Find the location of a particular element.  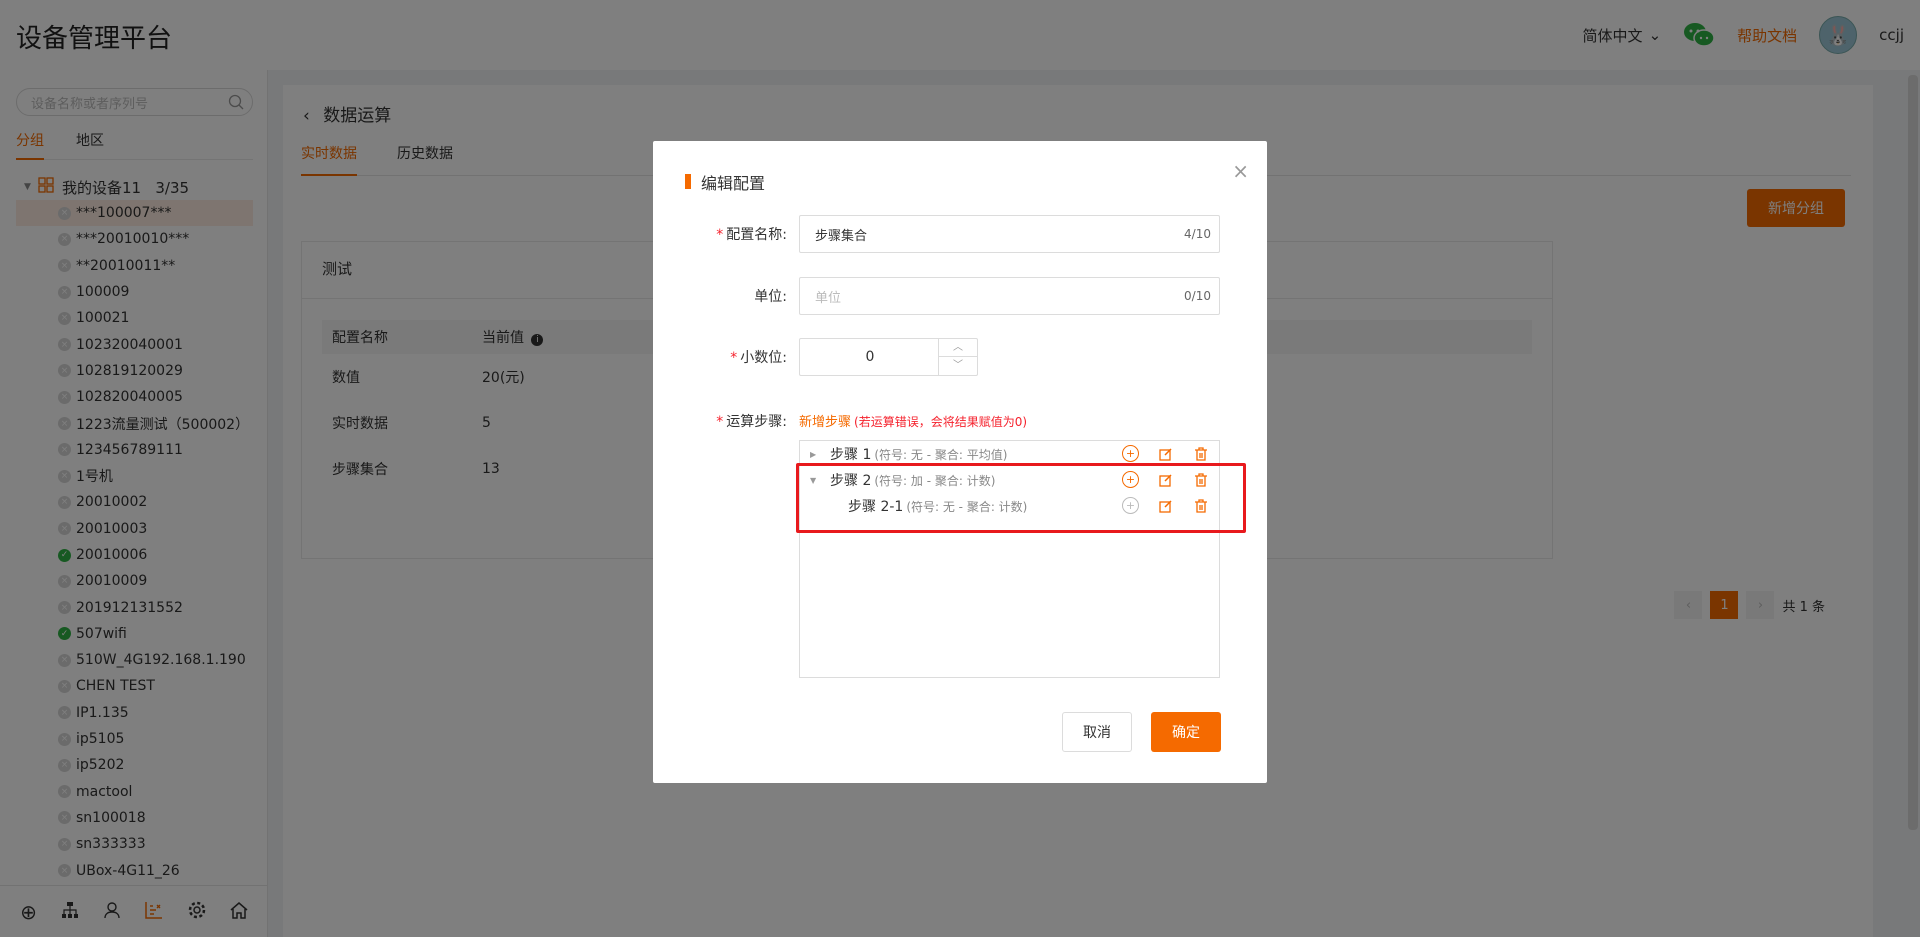

config-name-input: 步骤集合 4/10 is located at coordinates (1009, 234).